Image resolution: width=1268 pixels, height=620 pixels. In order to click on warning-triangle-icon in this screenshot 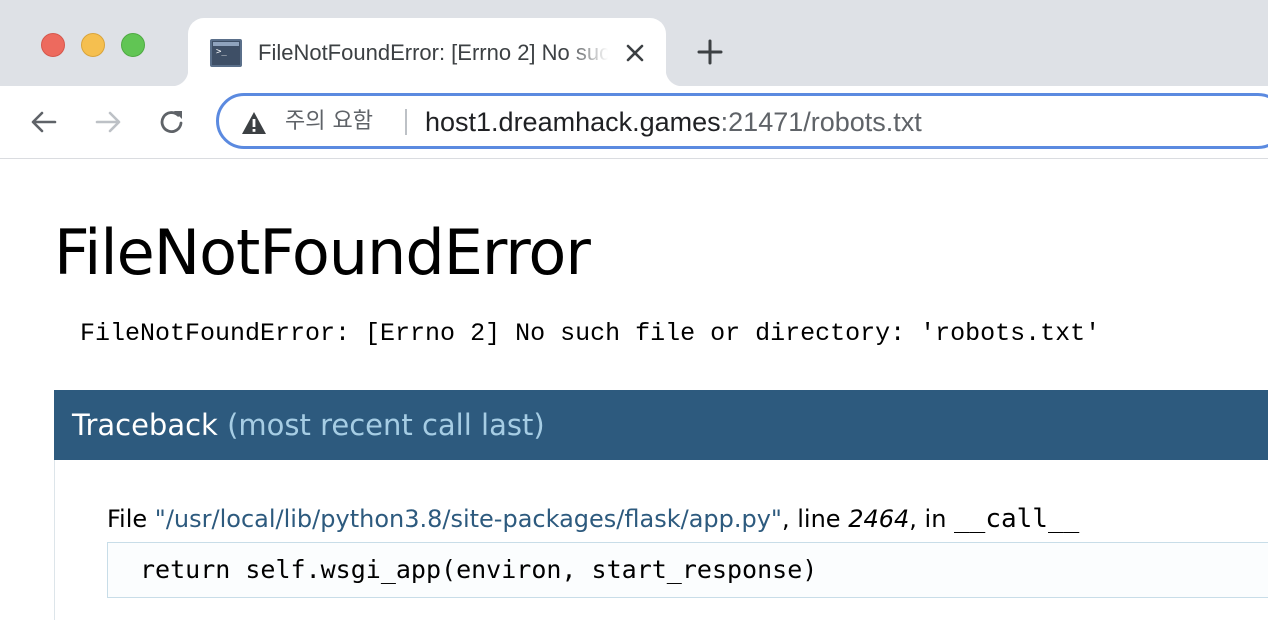, I will do `click(254, 123)`.